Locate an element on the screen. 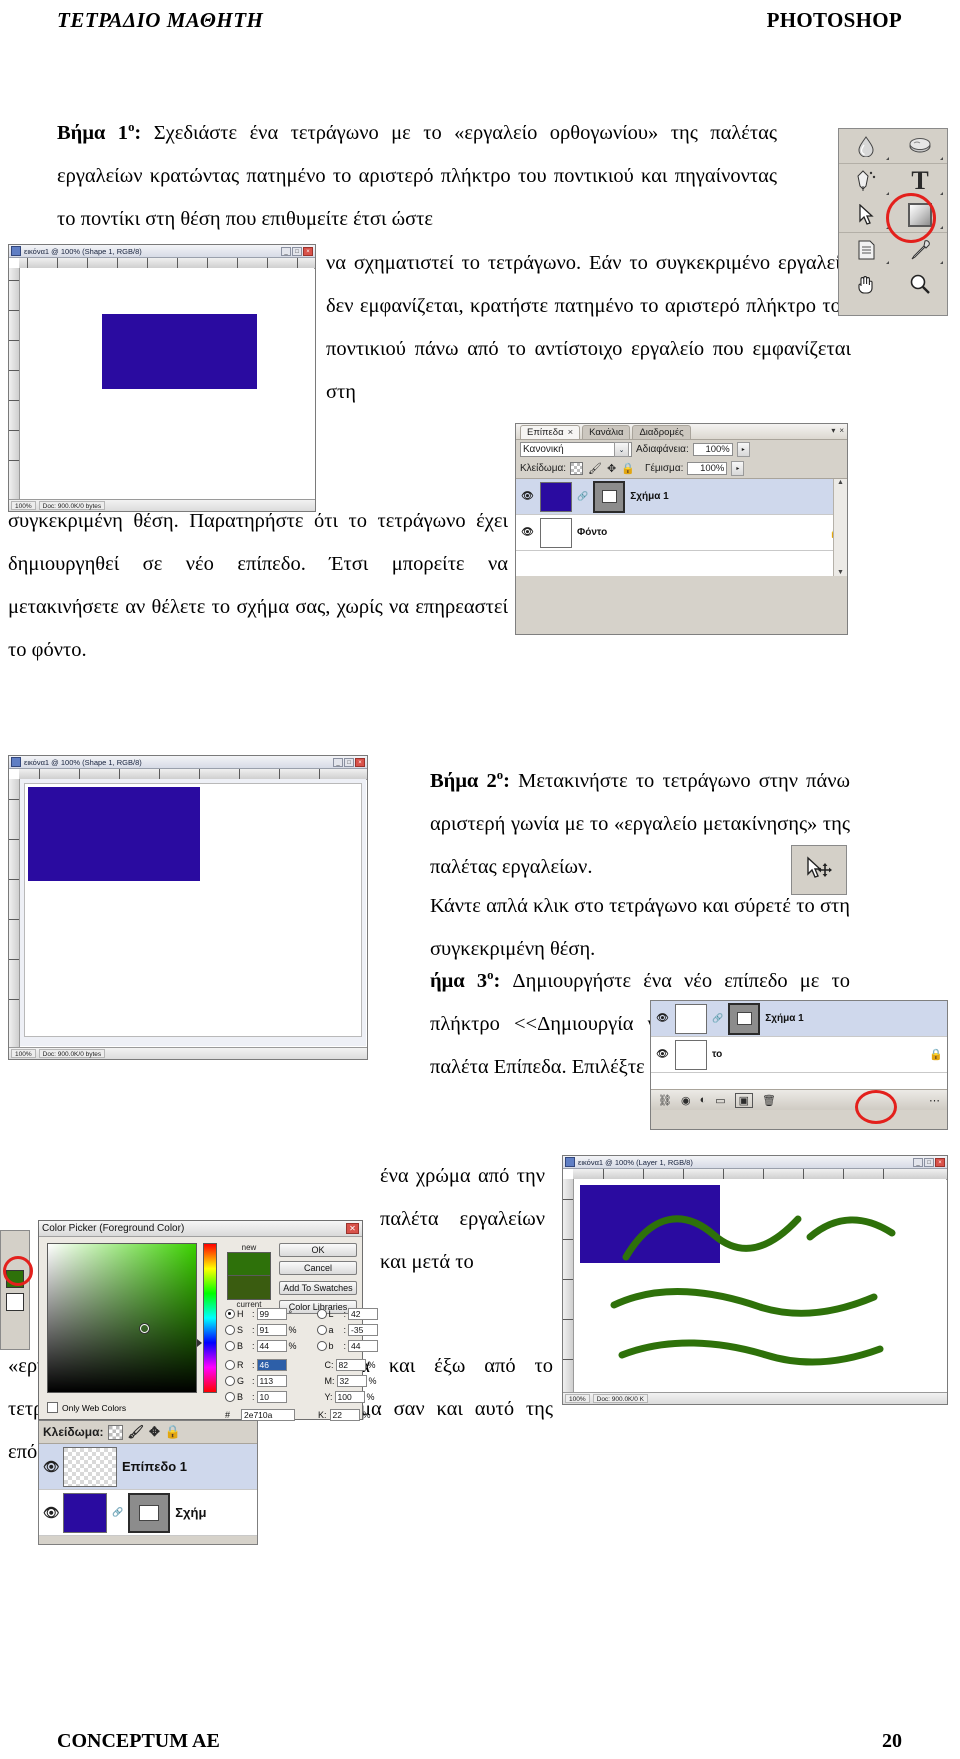 The width and height of the screenshot is (960, 1759). window-3-maximize-icon: □ is located at coordinates (929, 1162).